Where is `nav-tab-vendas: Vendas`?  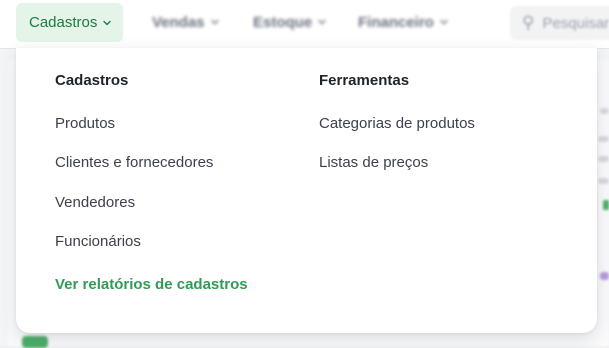
nav-tab-vendas: Vendas is located at coordinates (186, 22).